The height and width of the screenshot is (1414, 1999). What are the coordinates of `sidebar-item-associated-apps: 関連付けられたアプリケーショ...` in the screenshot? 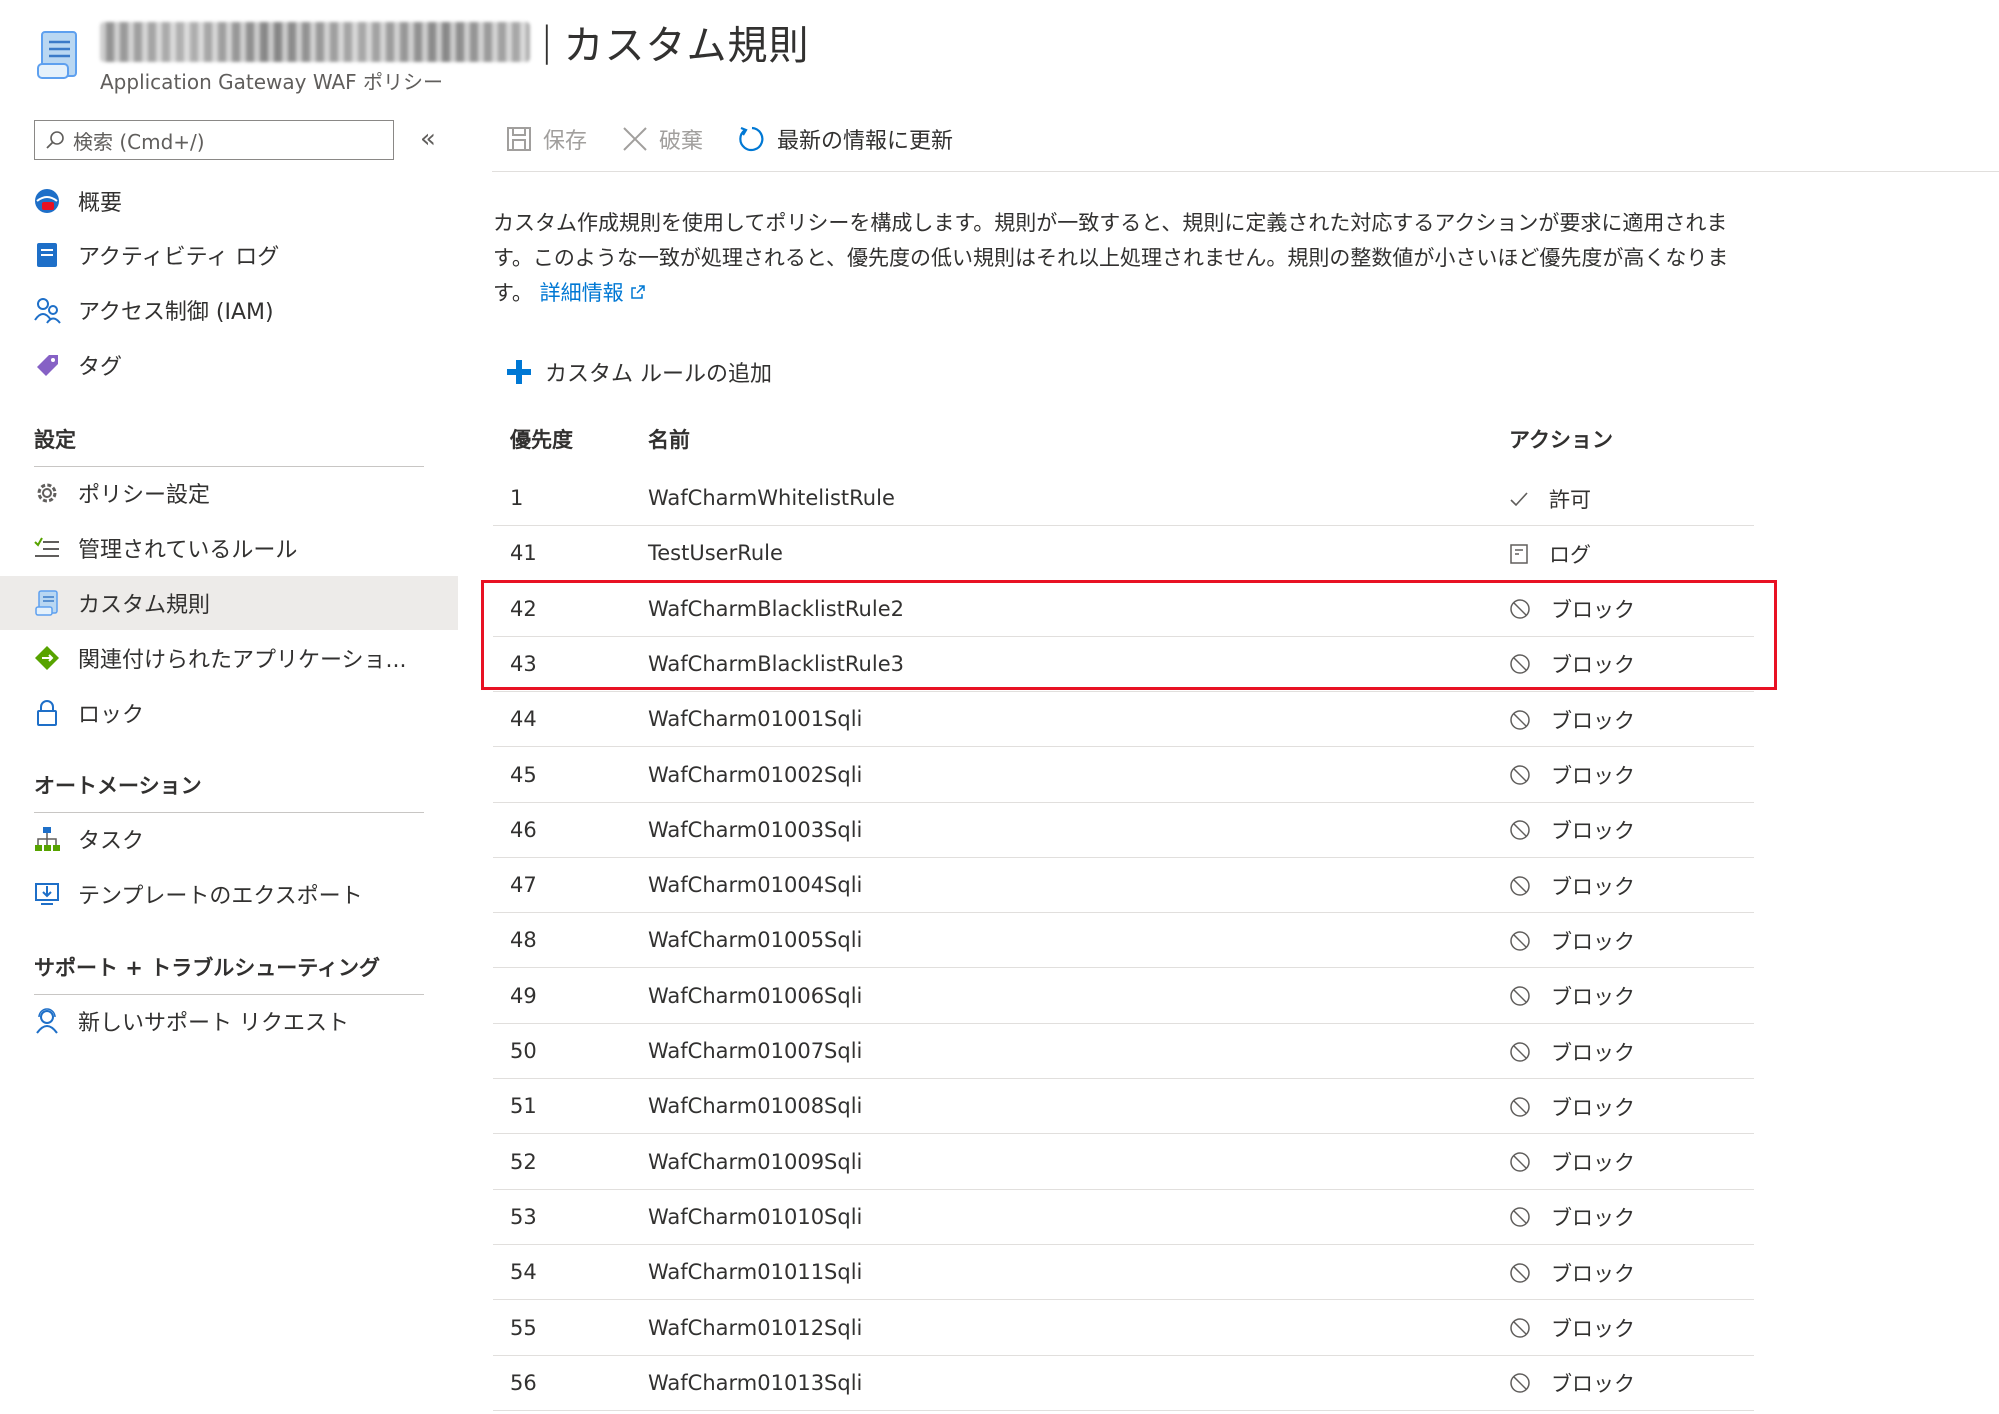 It's located at (229, 658).